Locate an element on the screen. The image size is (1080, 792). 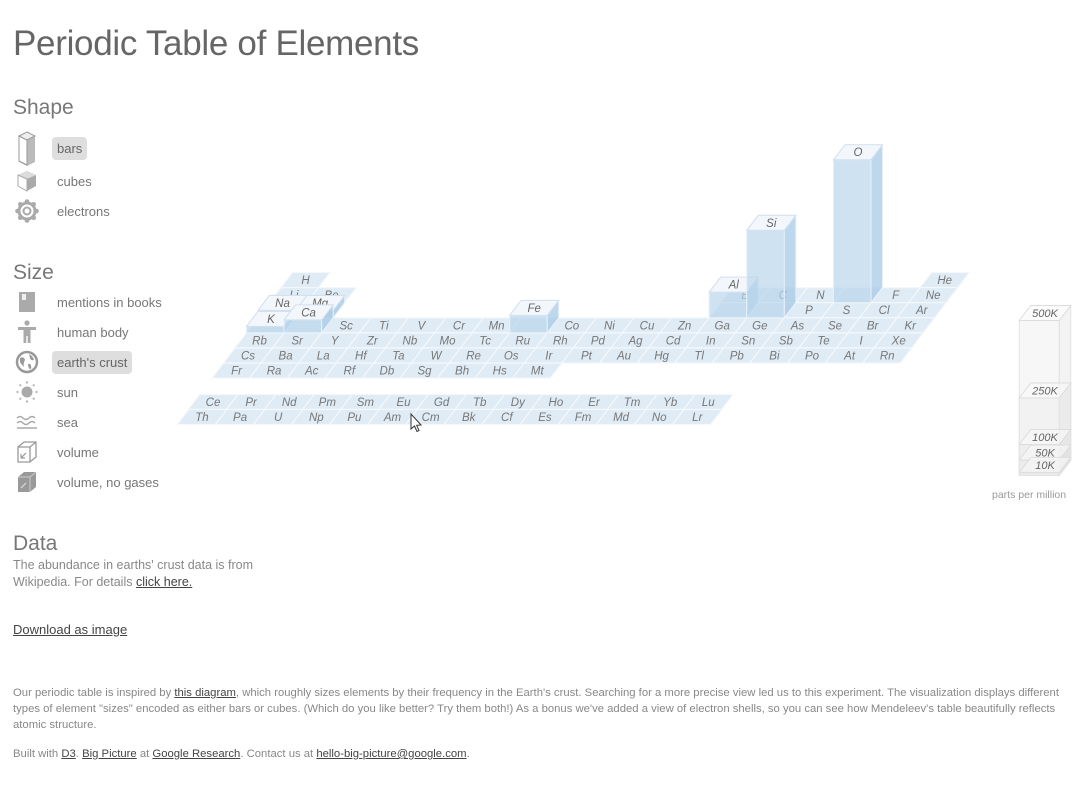
element-symbol: Ta is located at coordinates (398, 357).